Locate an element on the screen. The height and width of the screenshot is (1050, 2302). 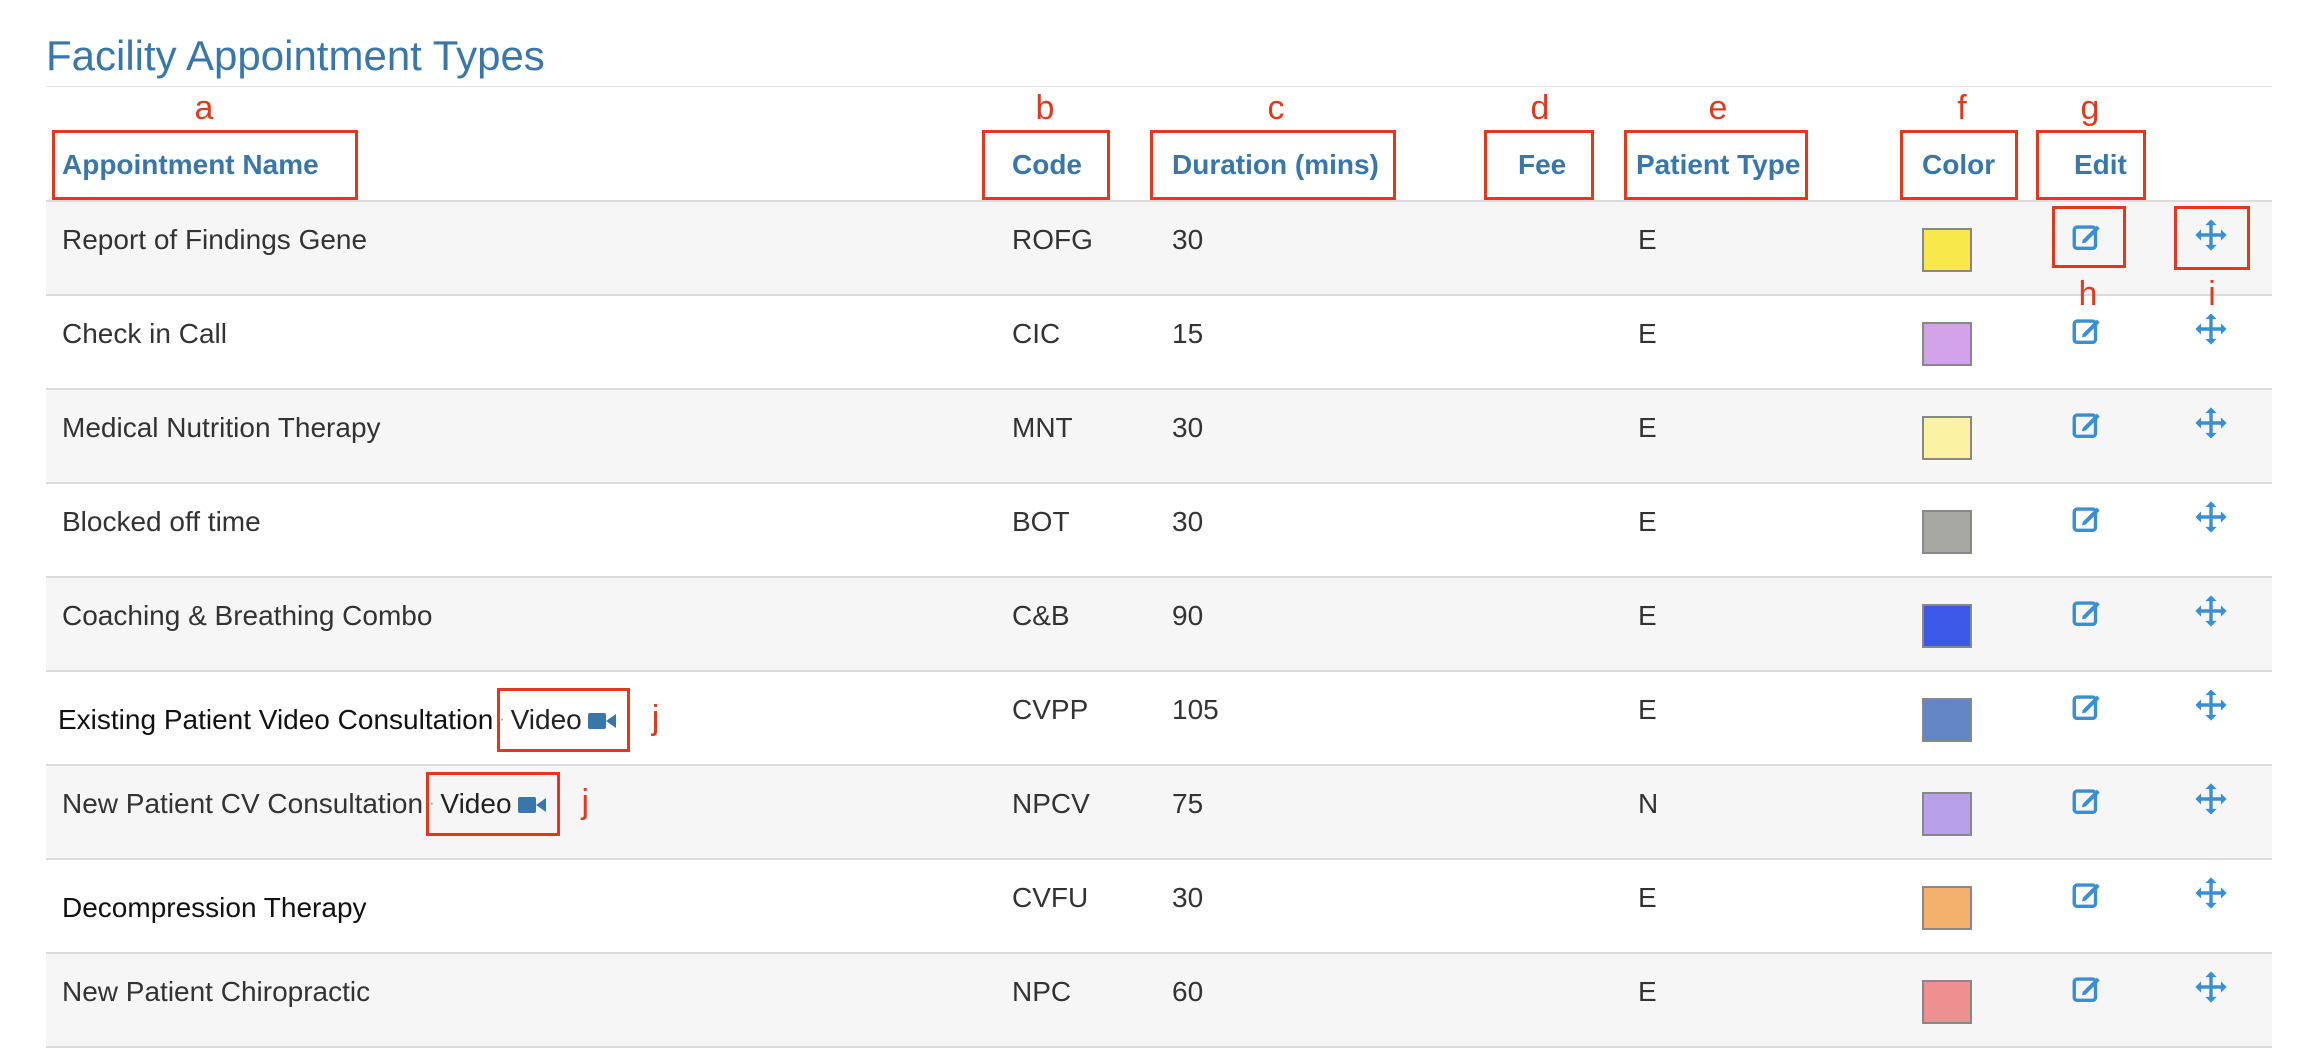
annotation-letter-h: h is located at coordinates (2088, 294).